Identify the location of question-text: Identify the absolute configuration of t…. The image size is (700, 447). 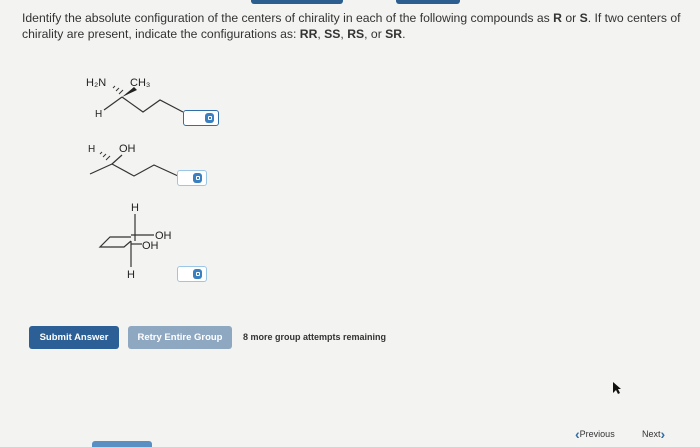
(351, 26).